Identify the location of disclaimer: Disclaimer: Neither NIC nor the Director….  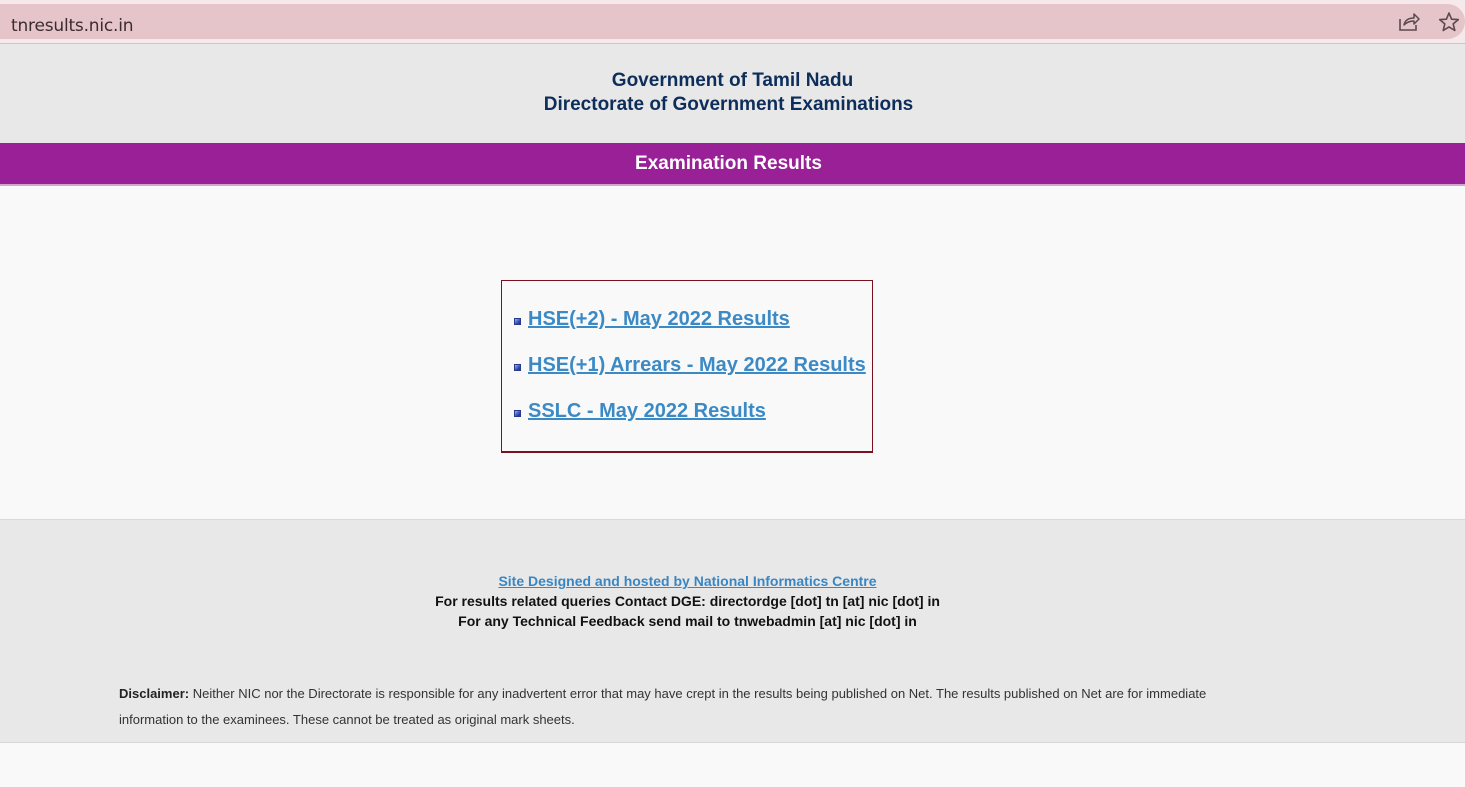
(674, 707).